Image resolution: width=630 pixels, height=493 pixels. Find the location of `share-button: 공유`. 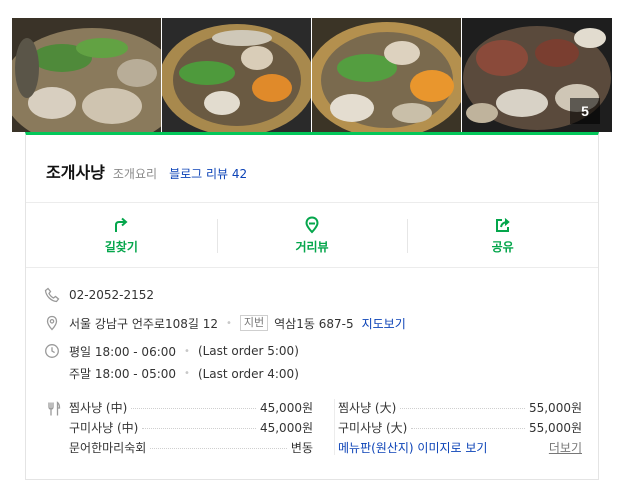

share-button: 공유 is located at coordinates (502, 235).